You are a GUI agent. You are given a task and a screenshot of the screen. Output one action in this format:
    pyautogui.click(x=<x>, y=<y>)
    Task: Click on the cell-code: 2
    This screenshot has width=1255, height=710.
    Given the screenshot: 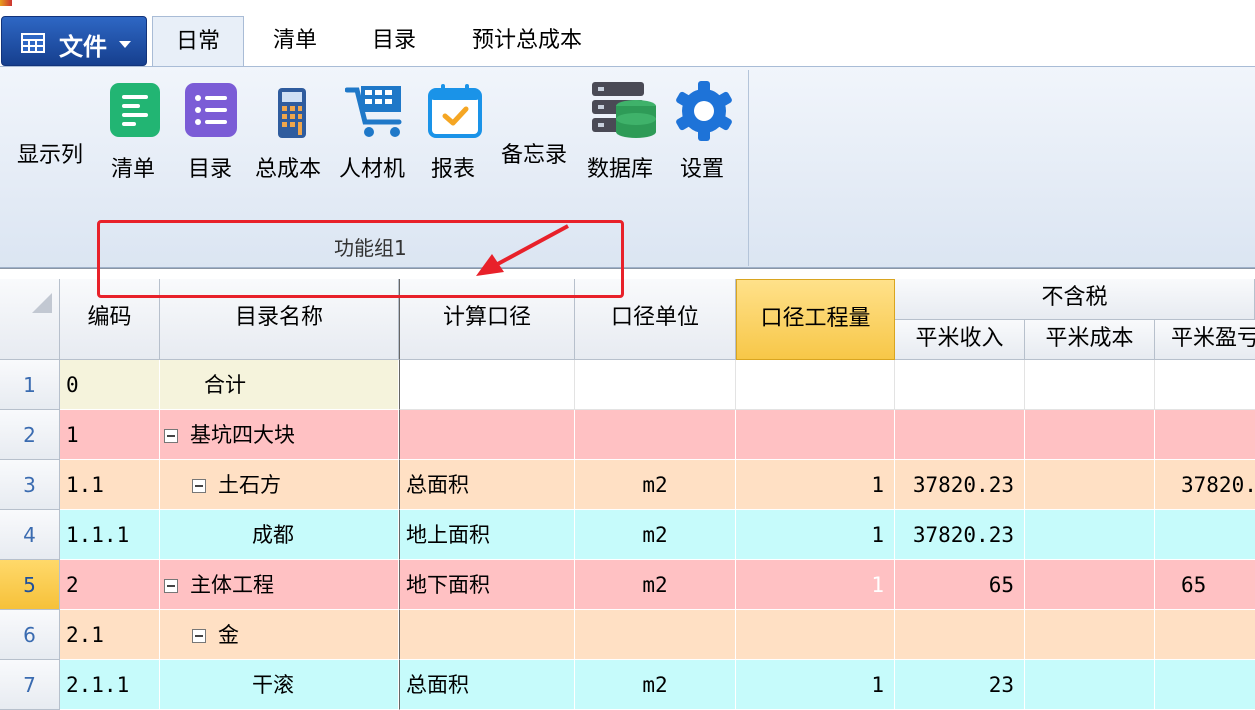 What is the action you would take?
    pyautogui.click(x=110, y=585)
    